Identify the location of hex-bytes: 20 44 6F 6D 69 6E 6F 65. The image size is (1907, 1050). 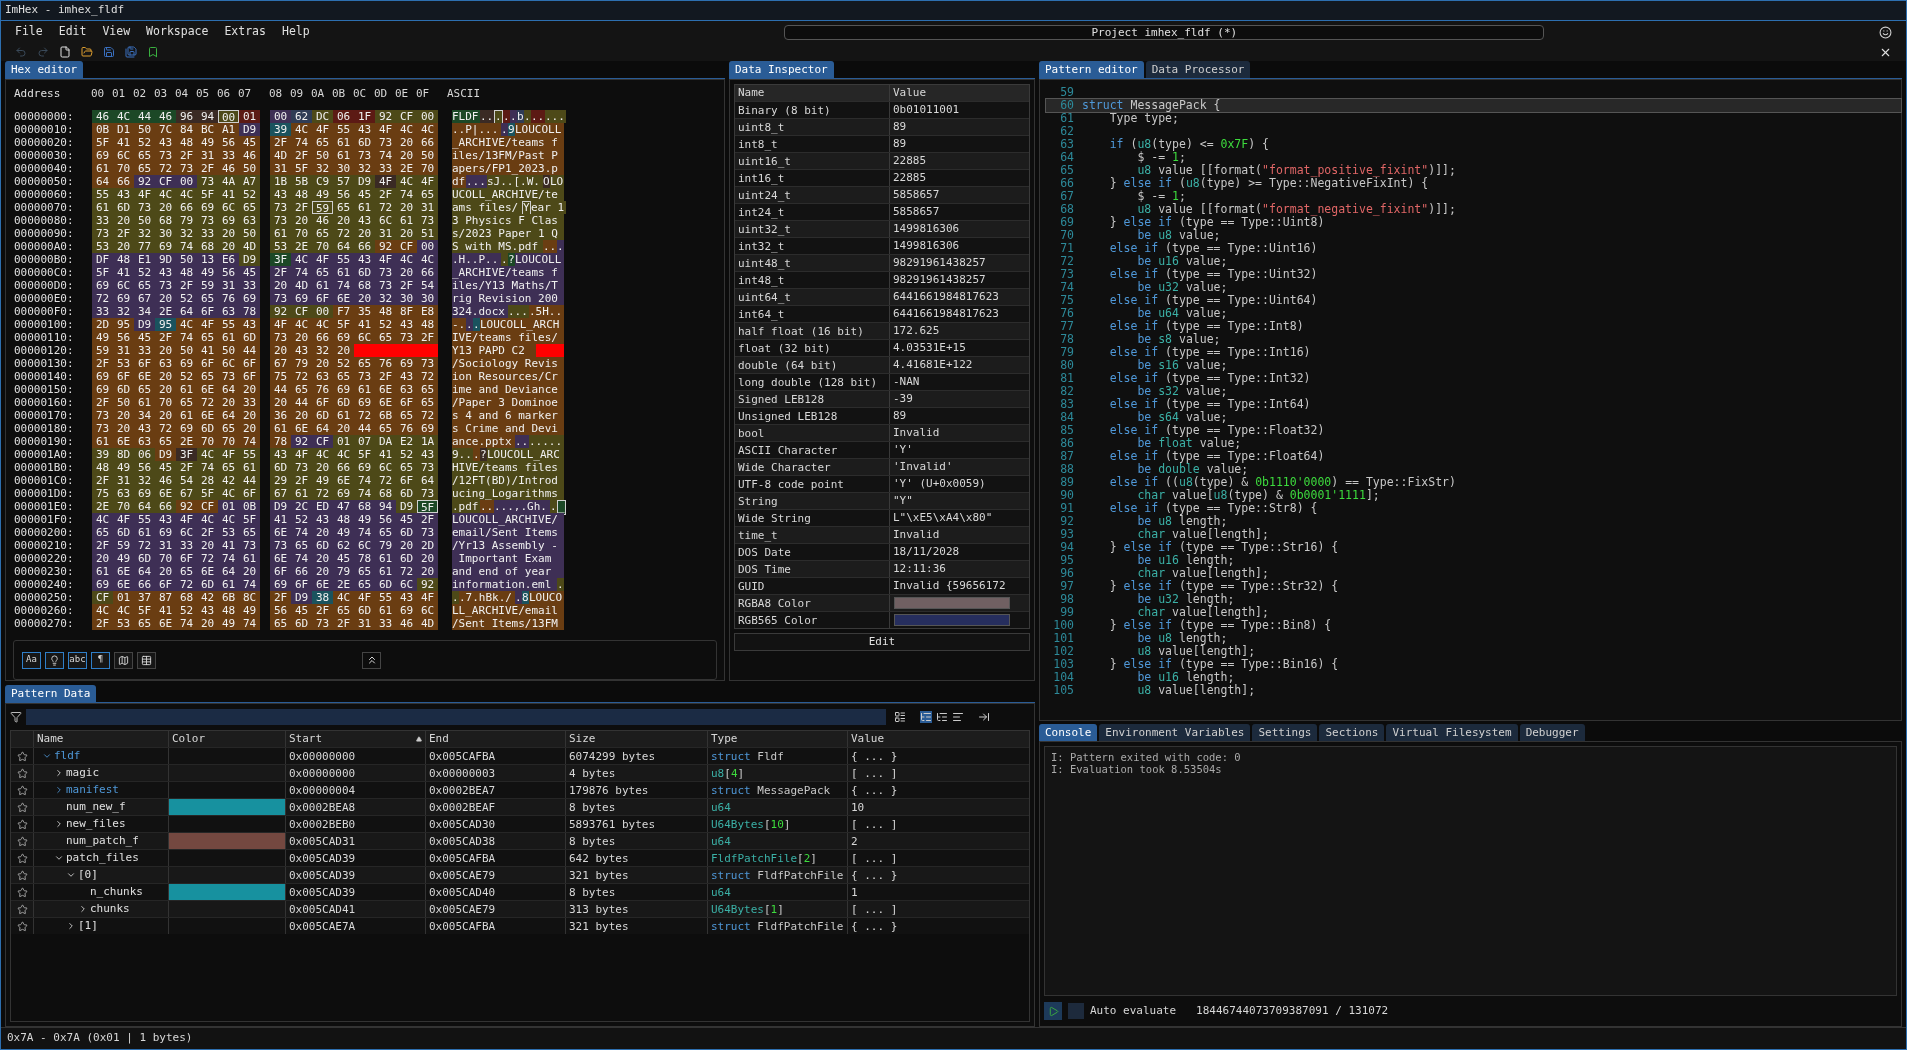
(354, 402).